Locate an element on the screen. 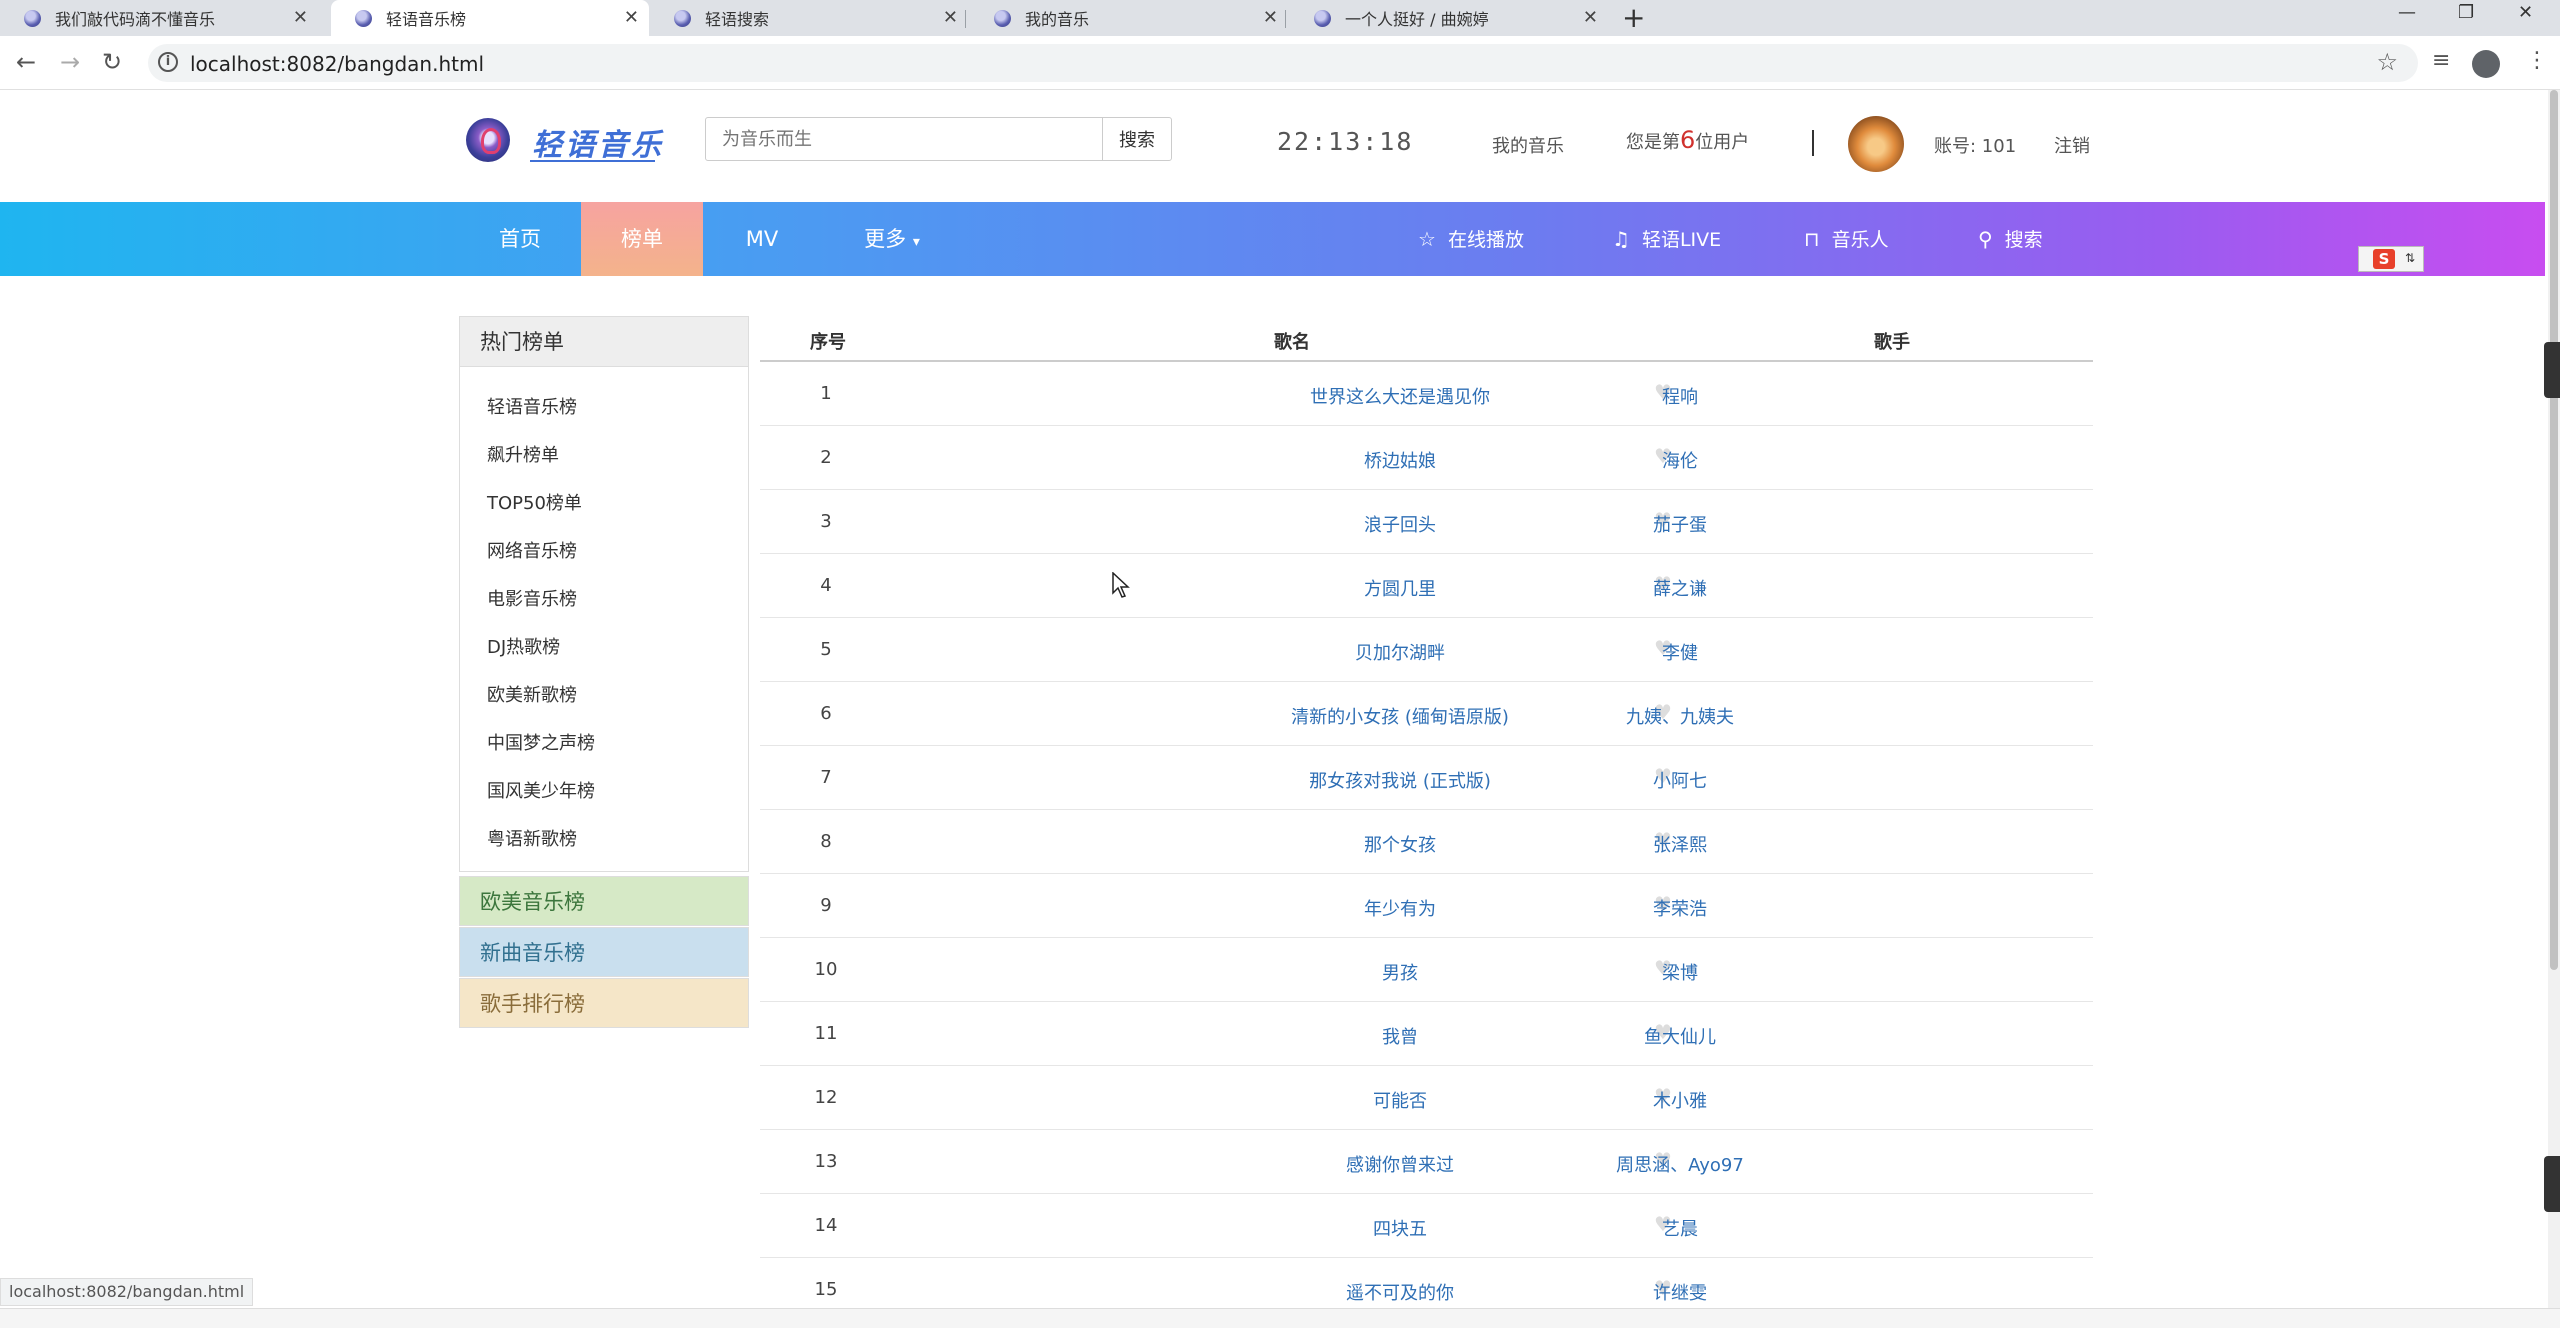  artist-link: 九姨、九姨夫 is located at coordinates (1680, 716).